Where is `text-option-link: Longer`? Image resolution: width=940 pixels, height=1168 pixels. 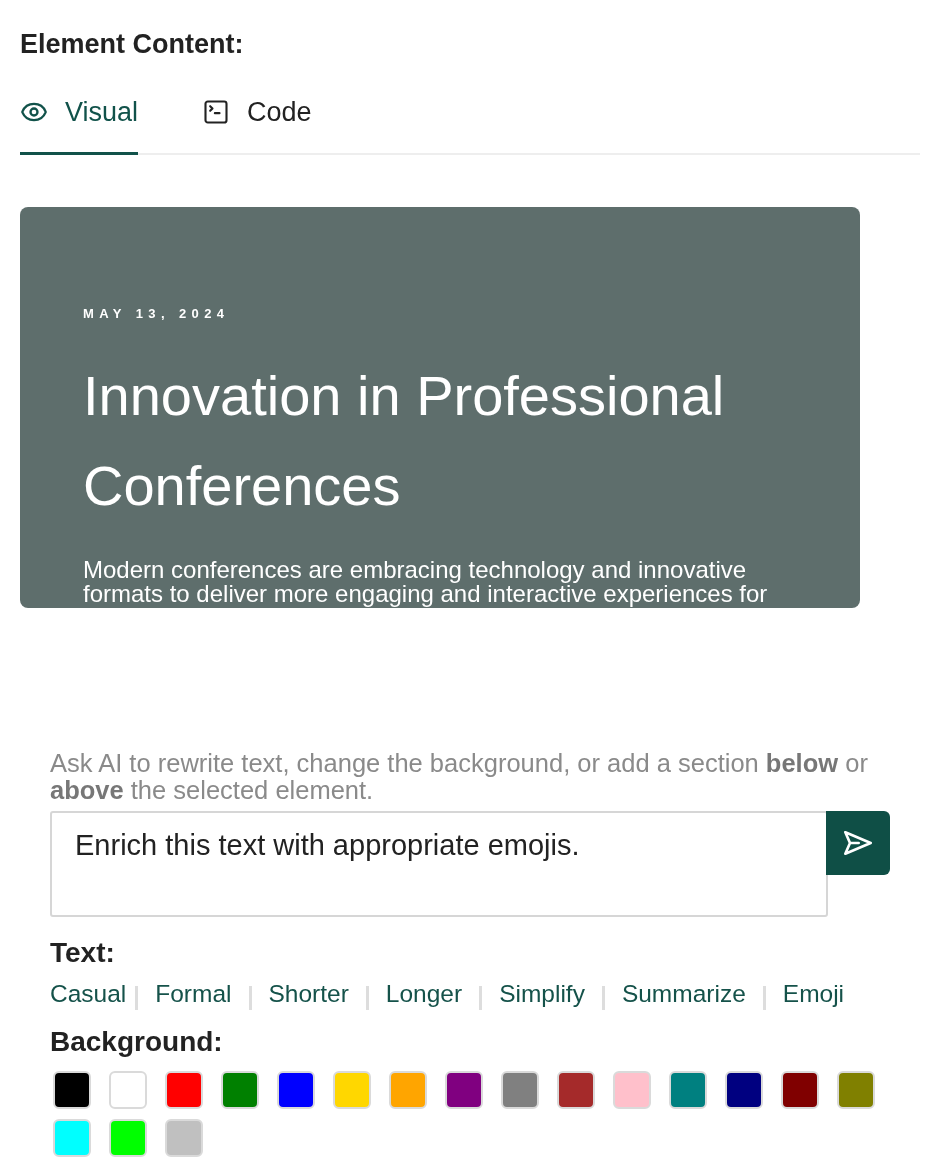
text-option-link: Longer is located at coordinates (424, 994).